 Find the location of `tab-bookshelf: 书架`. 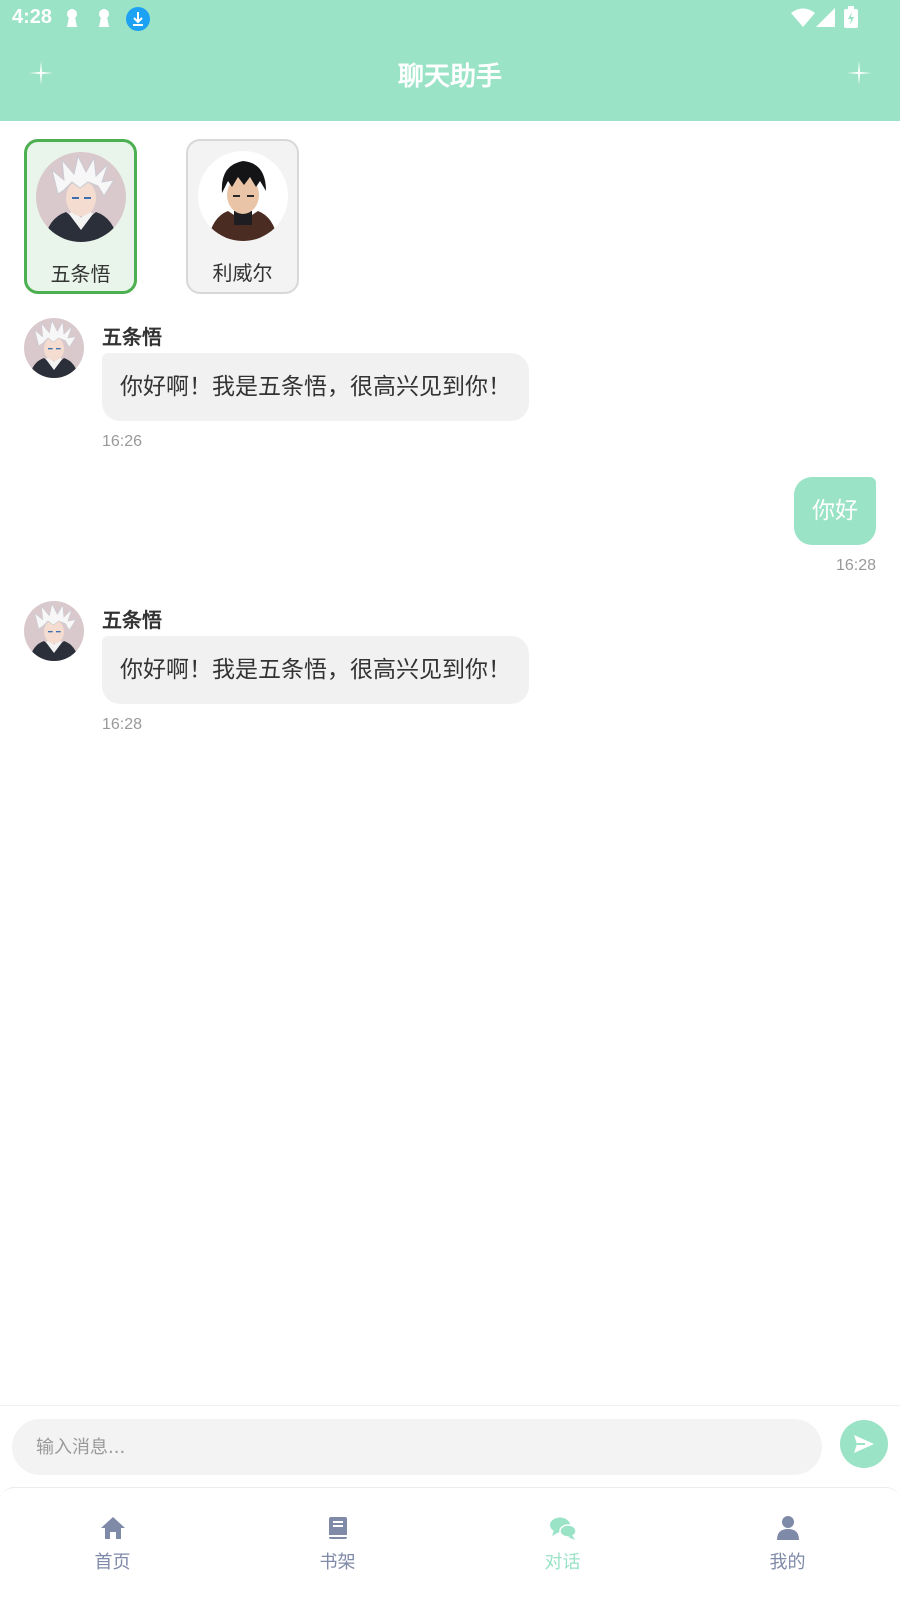

tab-bookshelf: 书架 is located at coordinates (337, 1544).